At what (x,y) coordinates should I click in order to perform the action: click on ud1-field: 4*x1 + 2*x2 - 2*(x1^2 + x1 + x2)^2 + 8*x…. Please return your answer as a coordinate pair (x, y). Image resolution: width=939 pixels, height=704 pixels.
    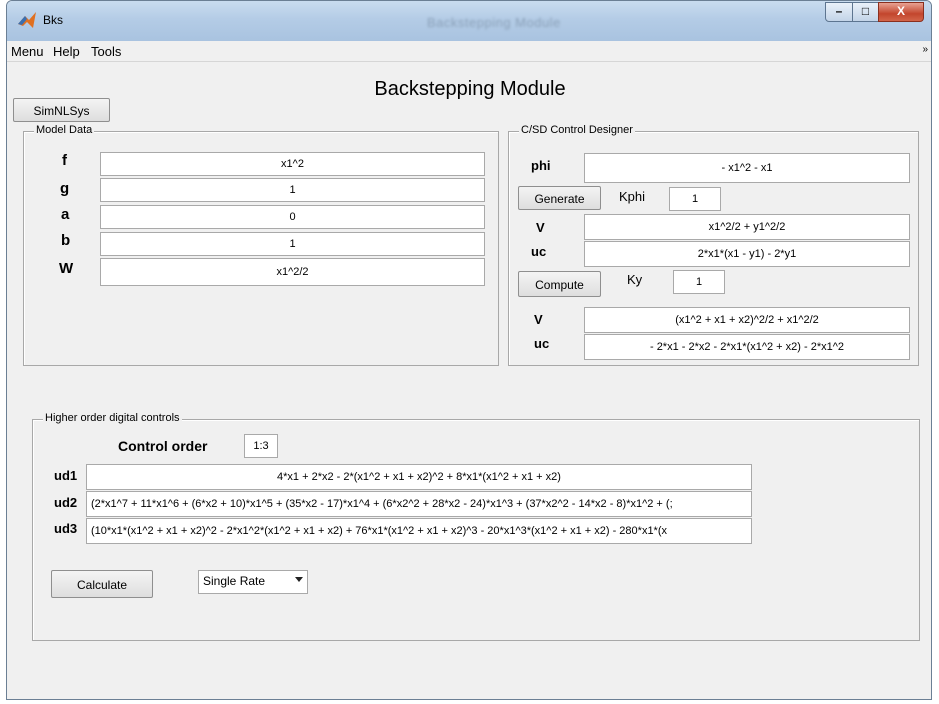
    Looking at the image, I should click on (419, 477).